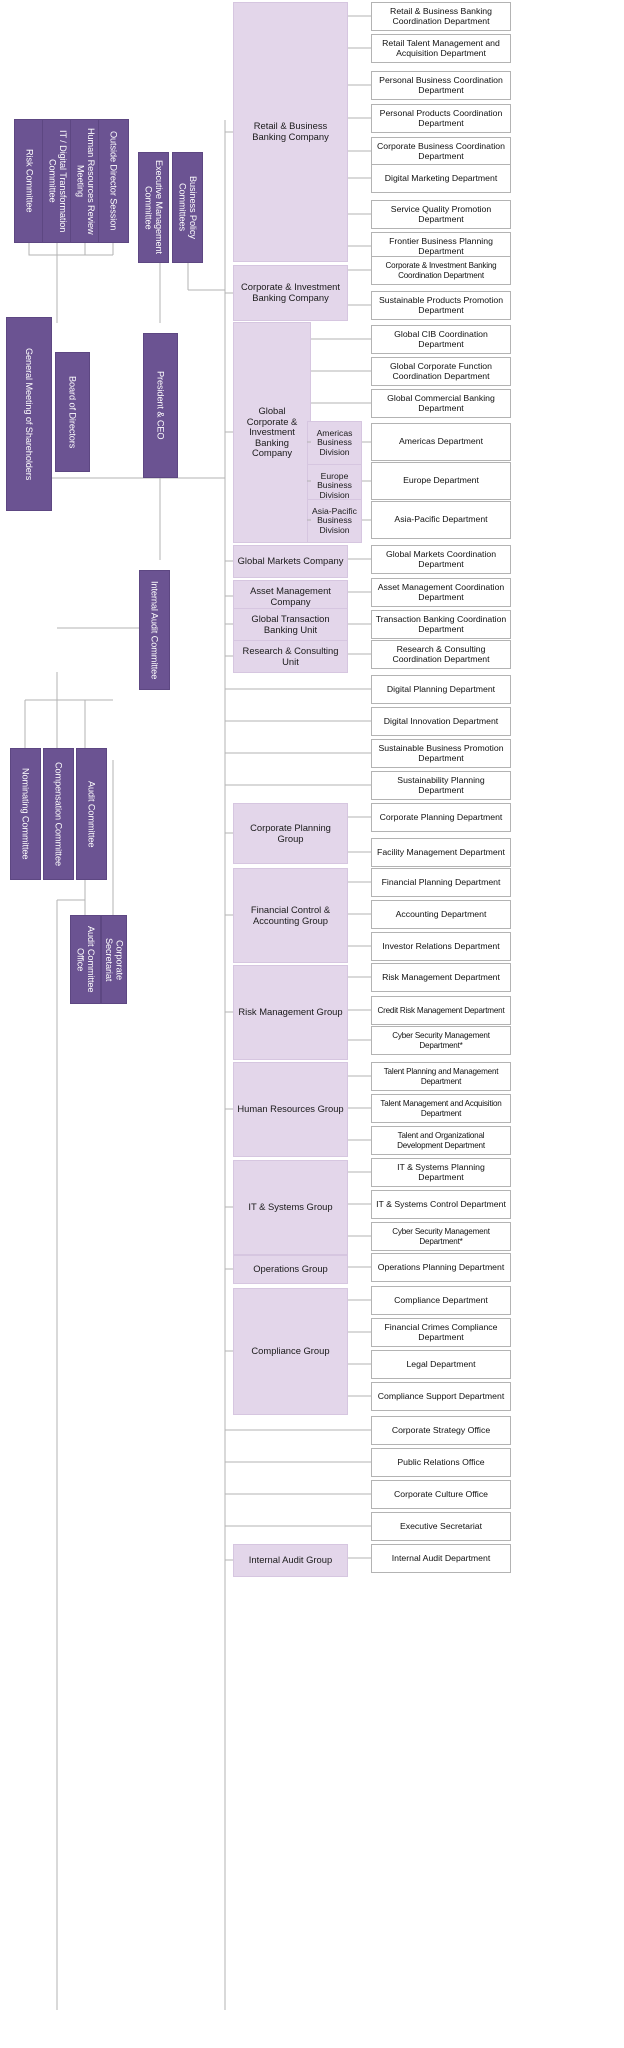 Image resolution: width=624 pixels, height=2048 pixels. I want to click on group-operations: Operations Group, so click(290, 1269).